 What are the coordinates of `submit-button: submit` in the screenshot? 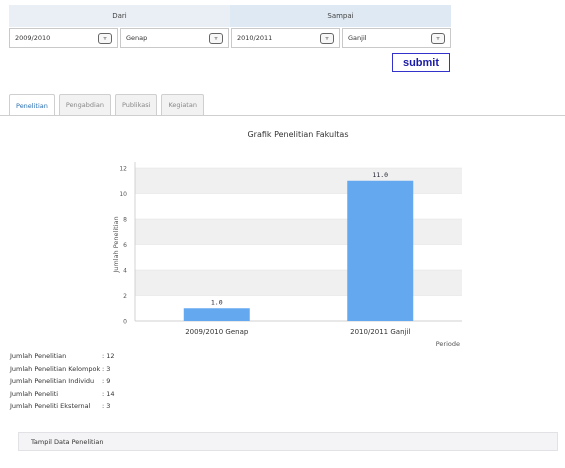 It's located at (421, 62).